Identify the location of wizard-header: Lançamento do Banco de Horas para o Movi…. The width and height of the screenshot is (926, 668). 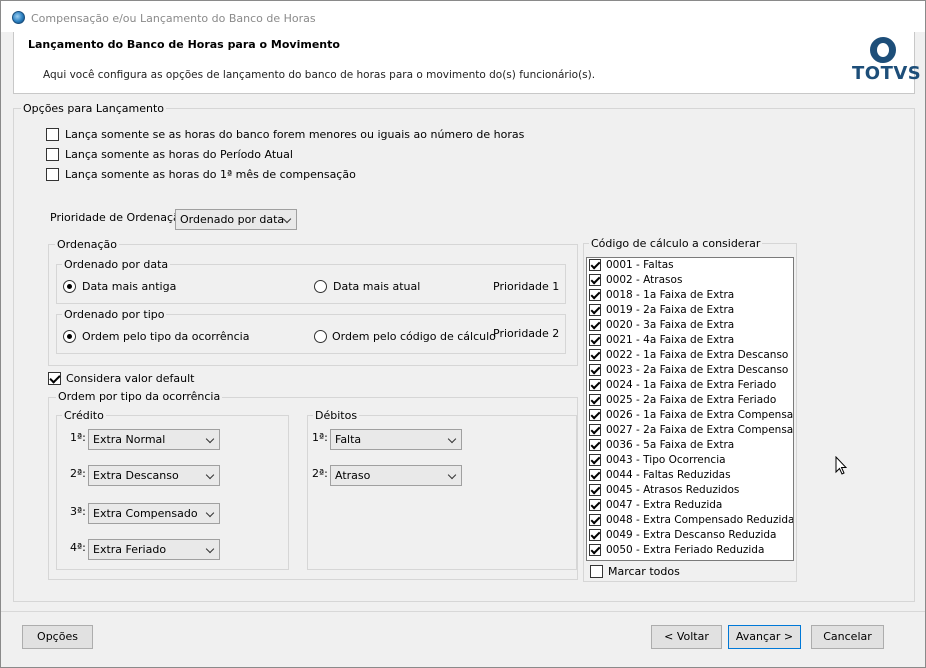
(467, 63).